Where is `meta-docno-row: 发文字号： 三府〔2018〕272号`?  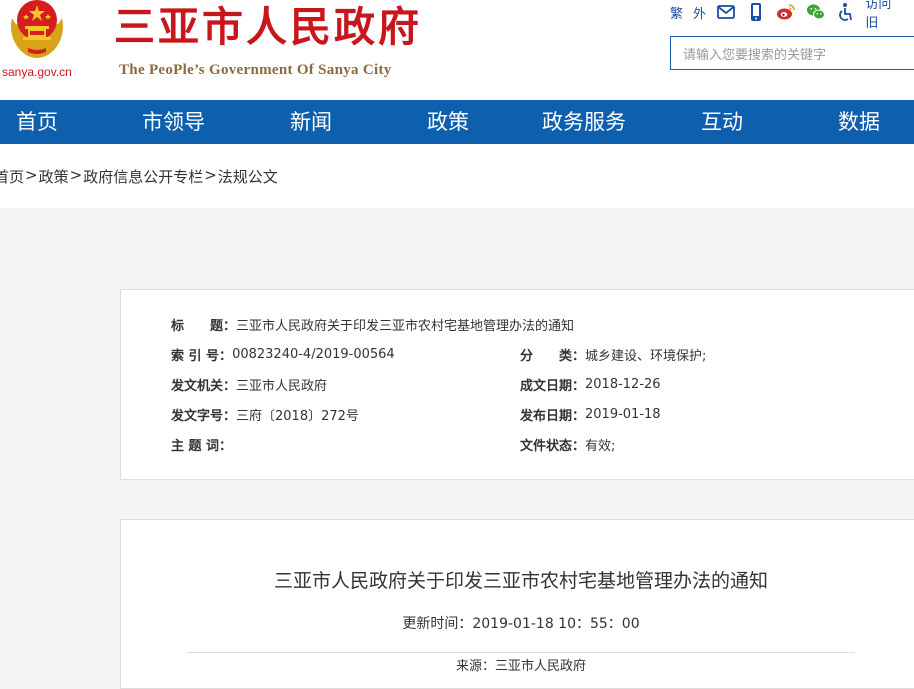 meta-docno-row: 发文字号： 三府〔2018〕272号 is located at coordinates (265, 414).